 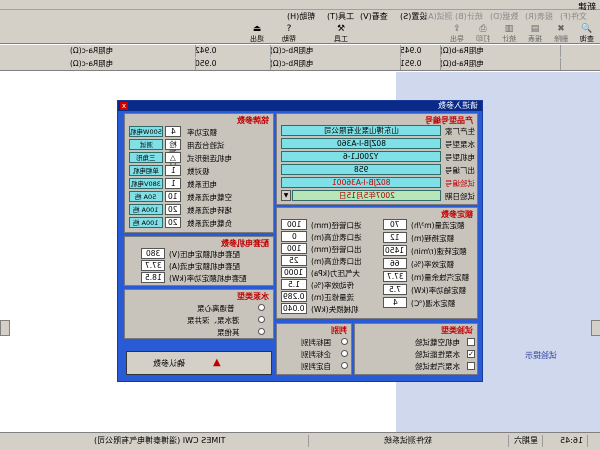 I want to click on date-dropdown-button: ▼, so click(x=286, y=195).